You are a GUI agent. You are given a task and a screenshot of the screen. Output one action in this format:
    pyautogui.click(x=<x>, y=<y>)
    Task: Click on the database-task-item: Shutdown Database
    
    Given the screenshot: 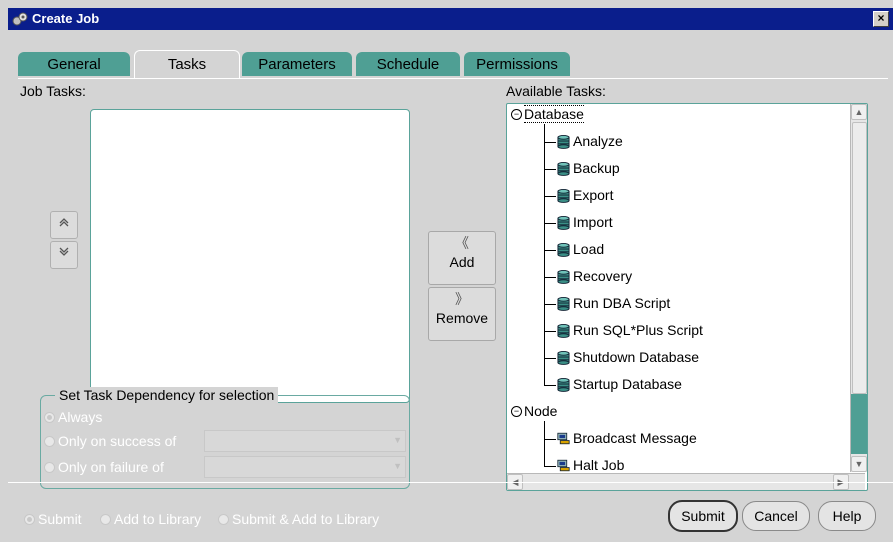 What is the action you would take?
    pyautogui.click(x=628, y=357)
    